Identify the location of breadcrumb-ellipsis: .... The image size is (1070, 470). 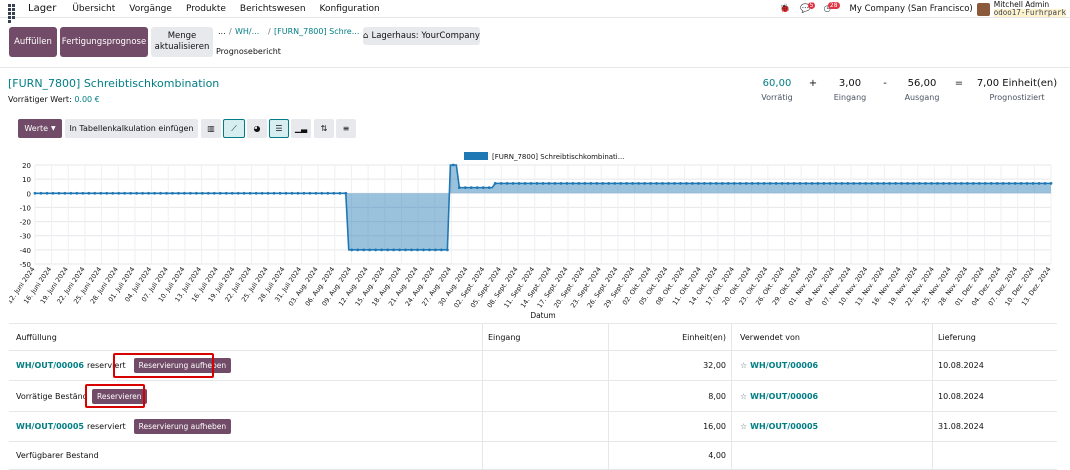
(222, 31).